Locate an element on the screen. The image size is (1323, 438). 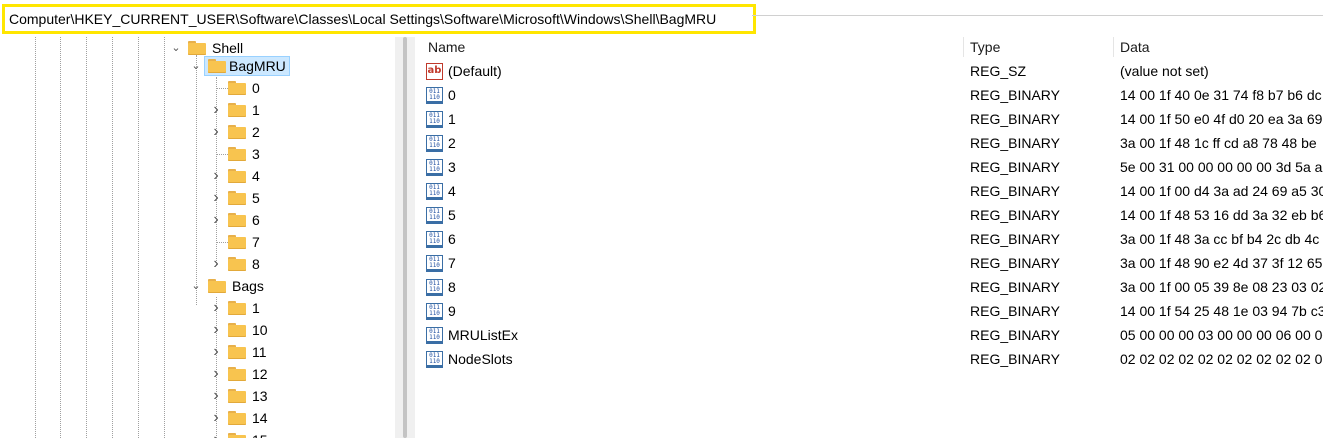
tree-node-label: 0 is located at coordinates (256, 88).